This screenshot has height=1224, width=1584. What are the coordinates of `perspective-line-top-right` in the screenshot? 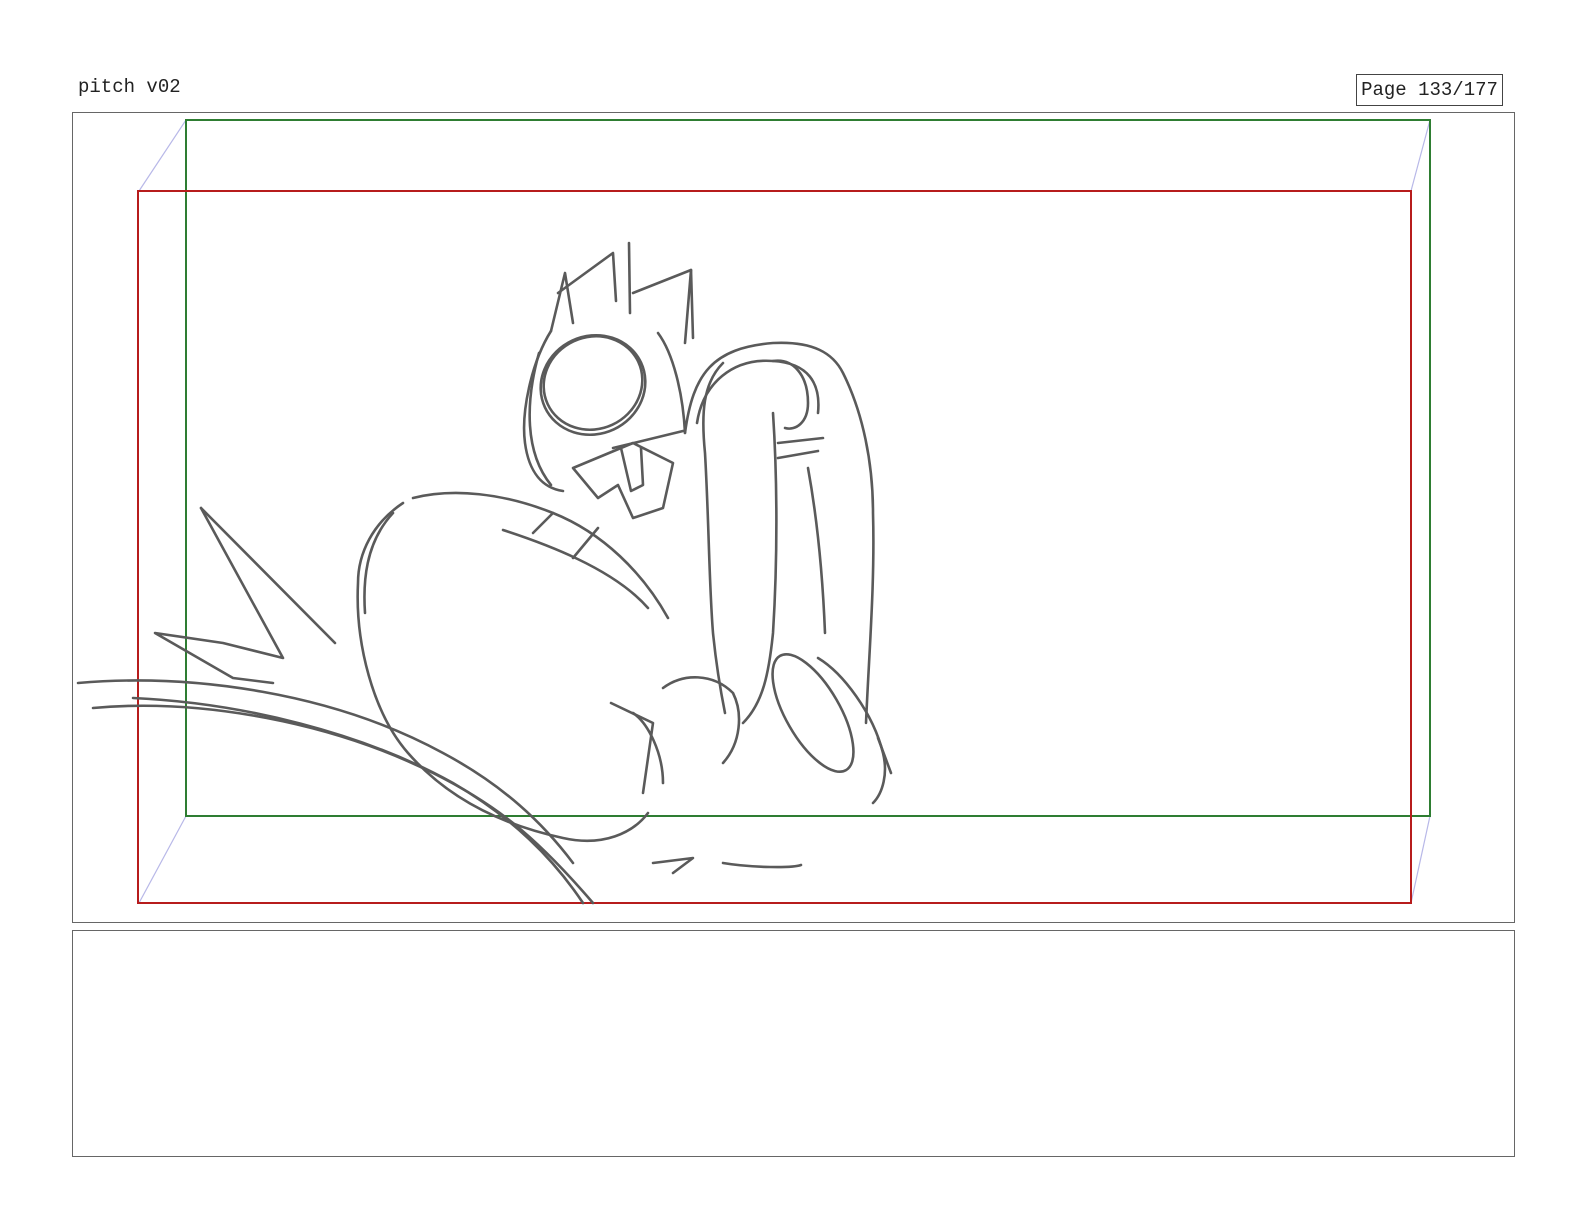 It's located at (1420, 155).